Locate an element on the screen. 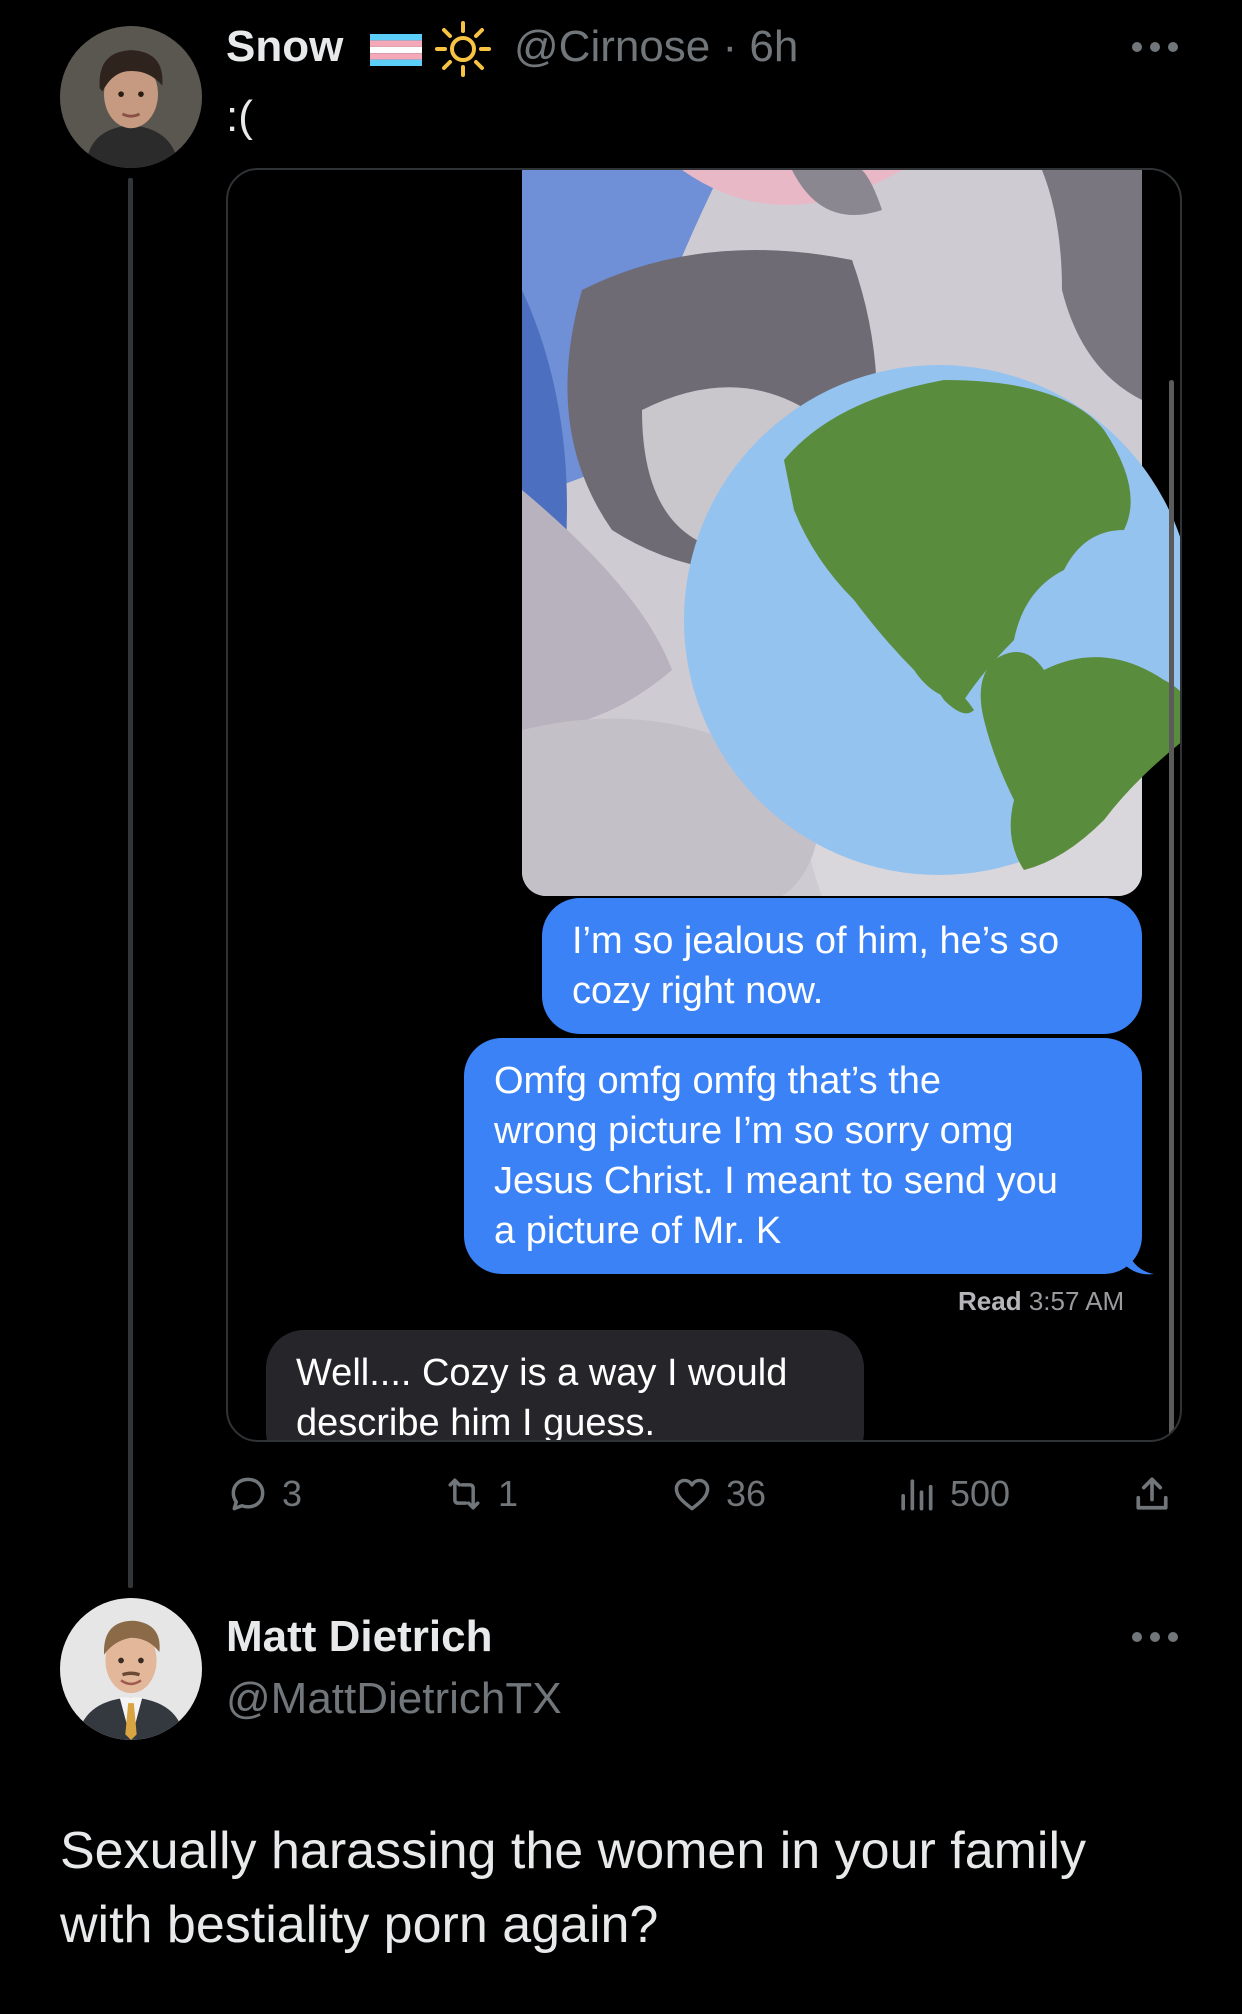  more-icon is located at coordinates (1155, 48).